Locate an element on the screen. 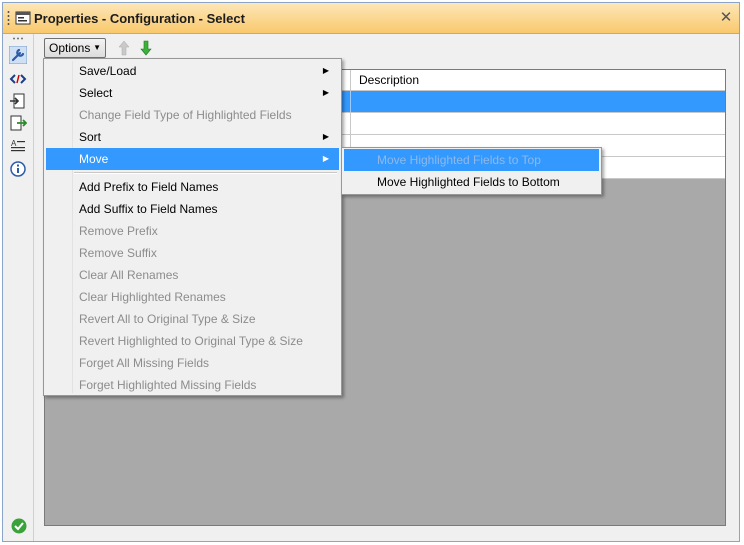 This screenshot has height=545, width=744. wrench-icon is located at coordinates (18, 55).